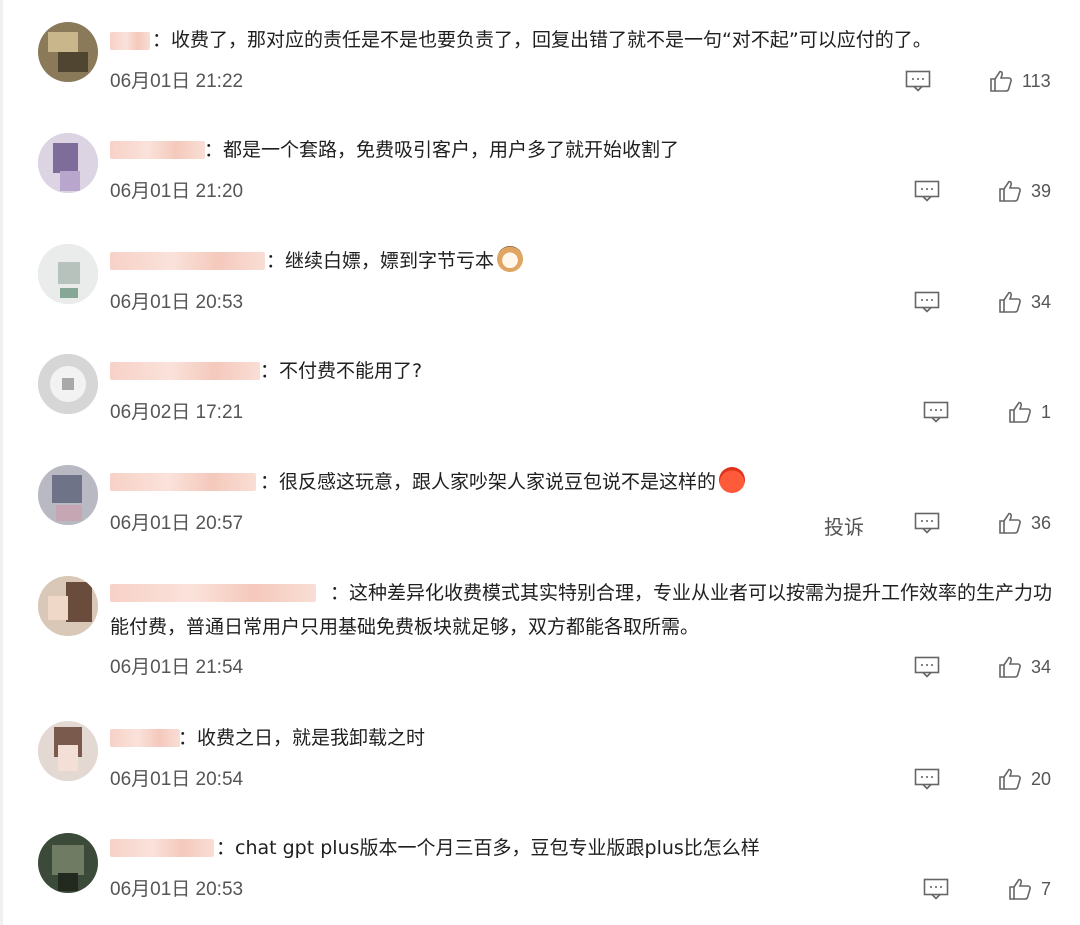  What do you see at coordinates (488, 482) in the screenshot?
I see `comment-content: ：很反感这玩意，跟人家吵架人家说豆包说不是这样的` at bounding box center [488, 482].